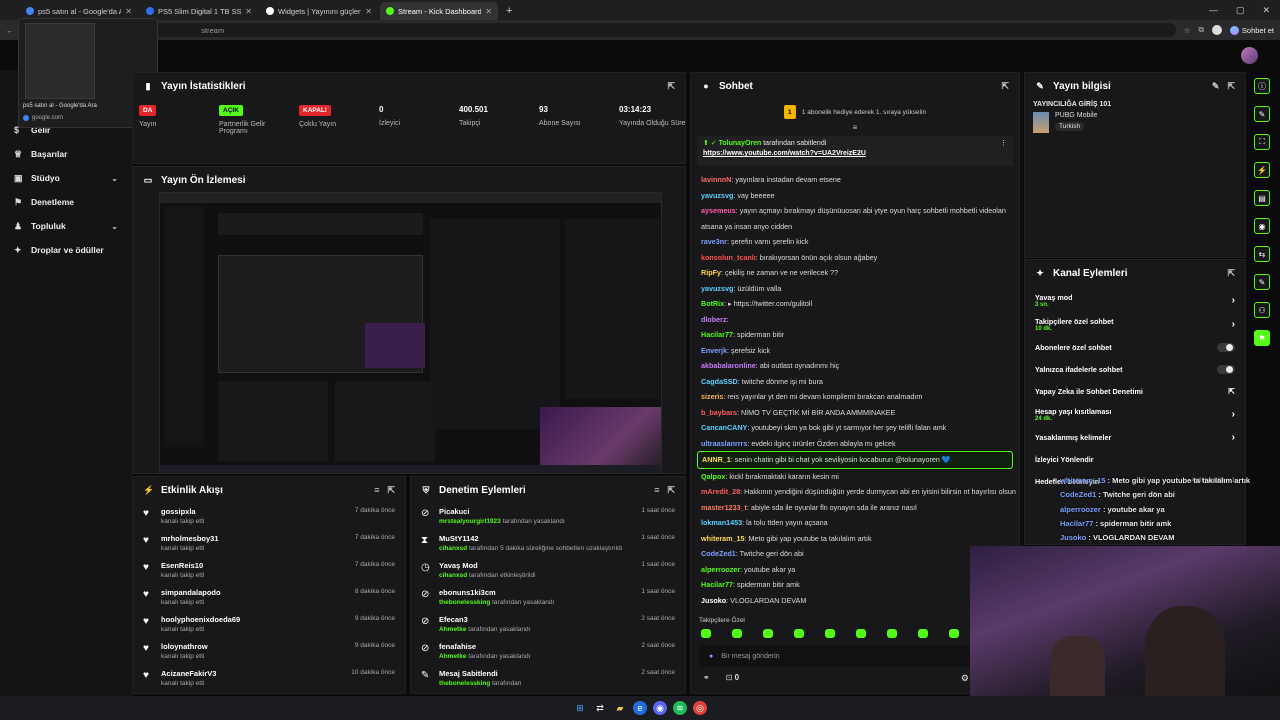 The width and height of the screenshot is (1280, 720). Describe the element at coordinates (1213, 10) in the screenshot. I see `minimize-icon: —` at that location.